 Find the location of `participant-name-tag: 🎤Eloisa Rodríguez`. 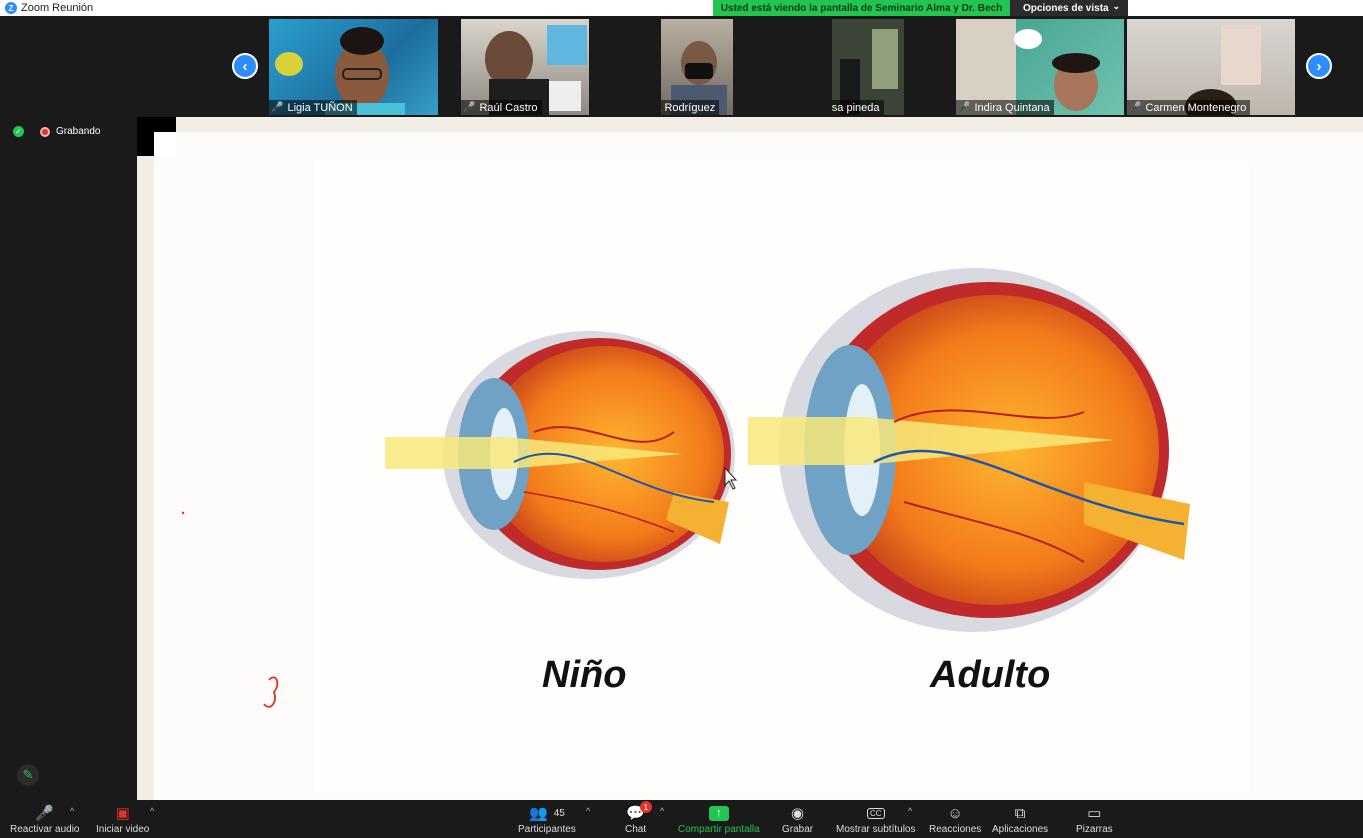

participant-name-tag: 🎤Eloisa Rodríguez is located at coordinates (690, 107).